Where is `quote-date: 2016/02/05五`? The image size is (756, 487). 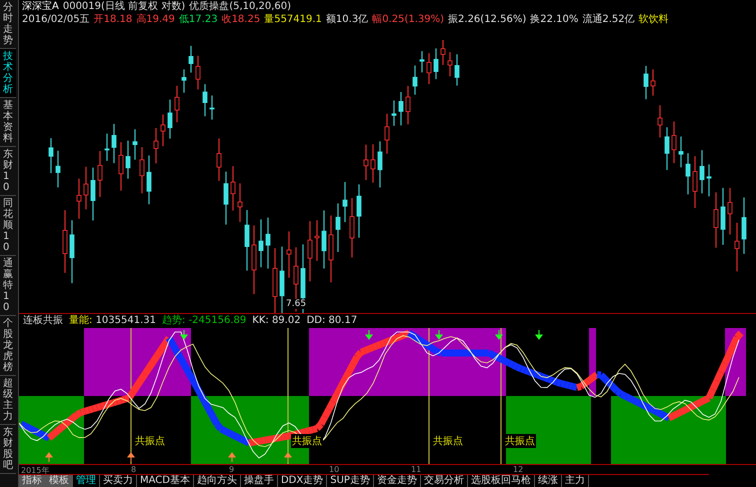
quote-date: 2016/02/05五 is located at coordinates (56, 19).